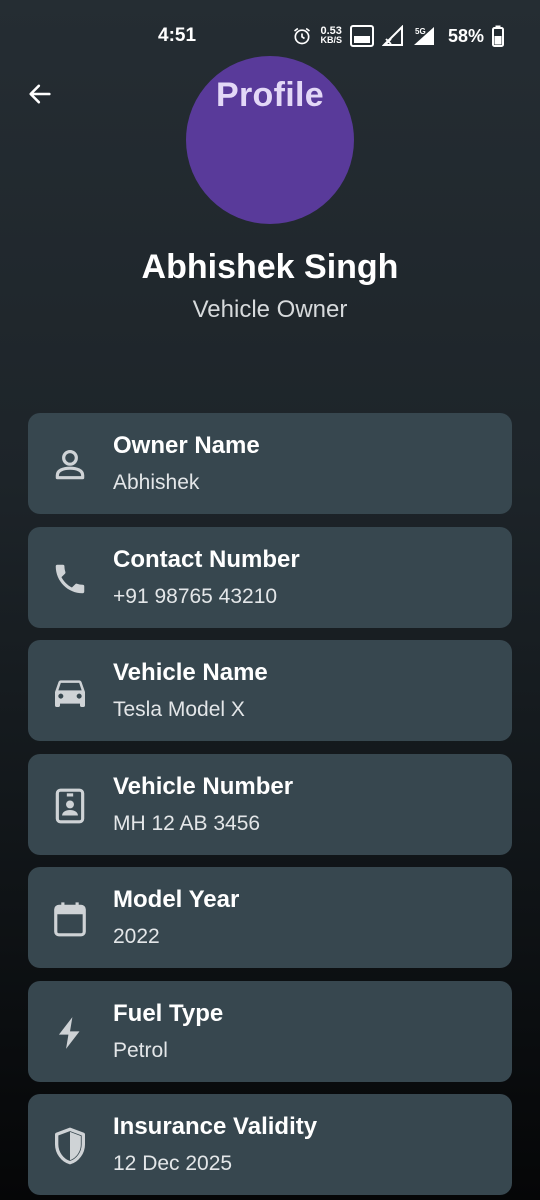  Describe the element at coordinates (465, 35) in the screenshot. I see `battery-percent: 58%` at that location.